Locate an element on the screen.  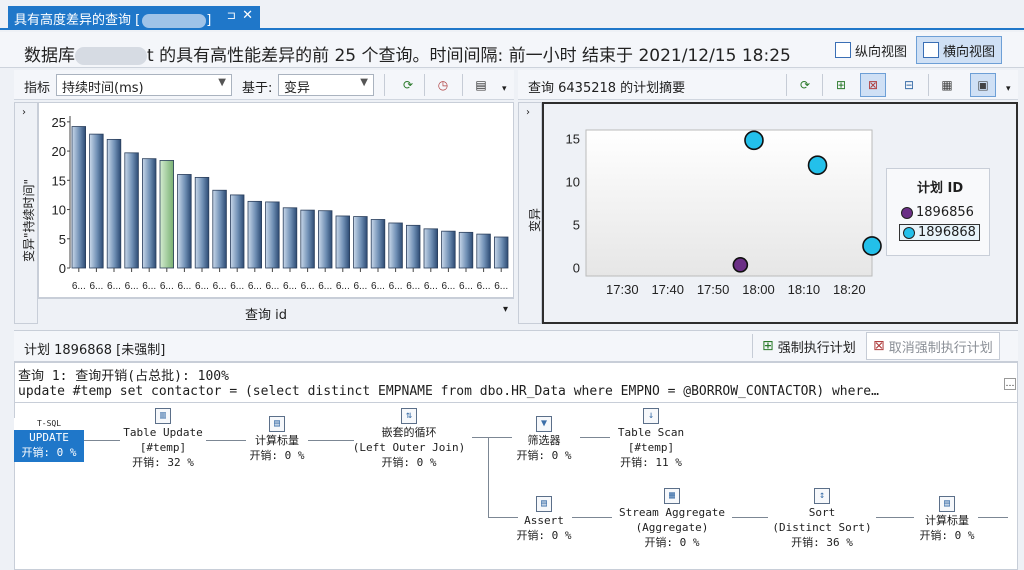
plan-node-compute-scalar-2: ▤ 计算标量 开销: 0 % is located at coordinates (947, 519).